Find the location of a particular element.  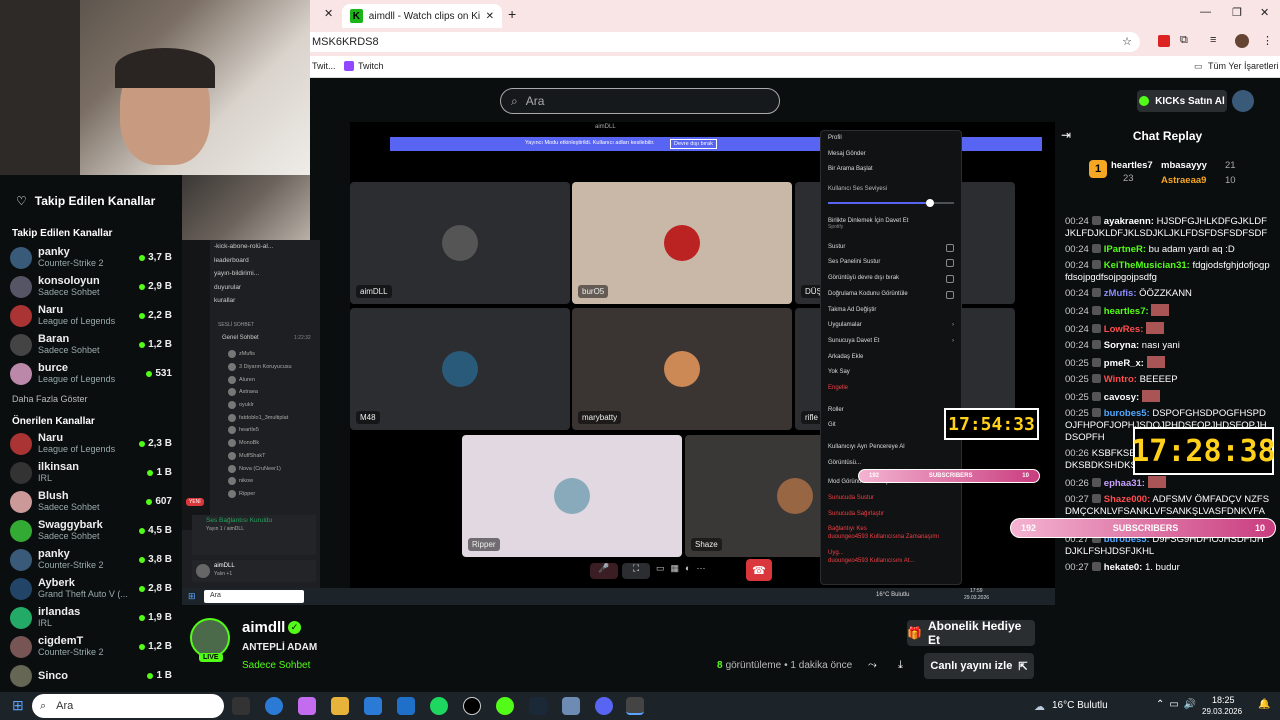

url-field: MSK6KRDS8 ☆ is located at coordinates (725, 42).